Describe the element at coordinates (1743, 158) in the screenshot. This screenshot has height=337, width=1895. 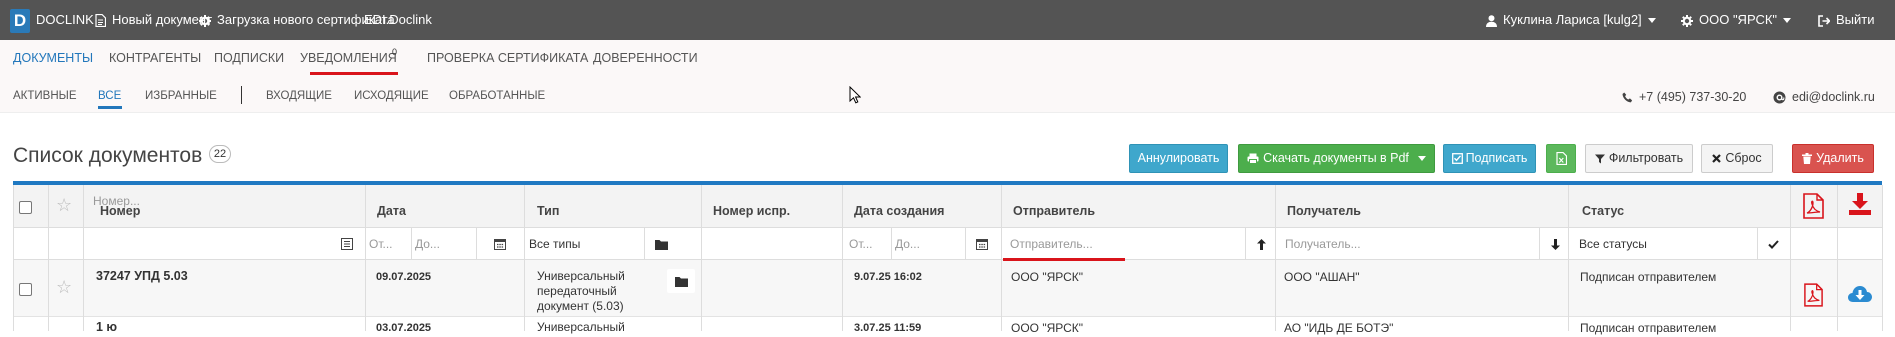
I see `reset-label: Сброс` at that location.